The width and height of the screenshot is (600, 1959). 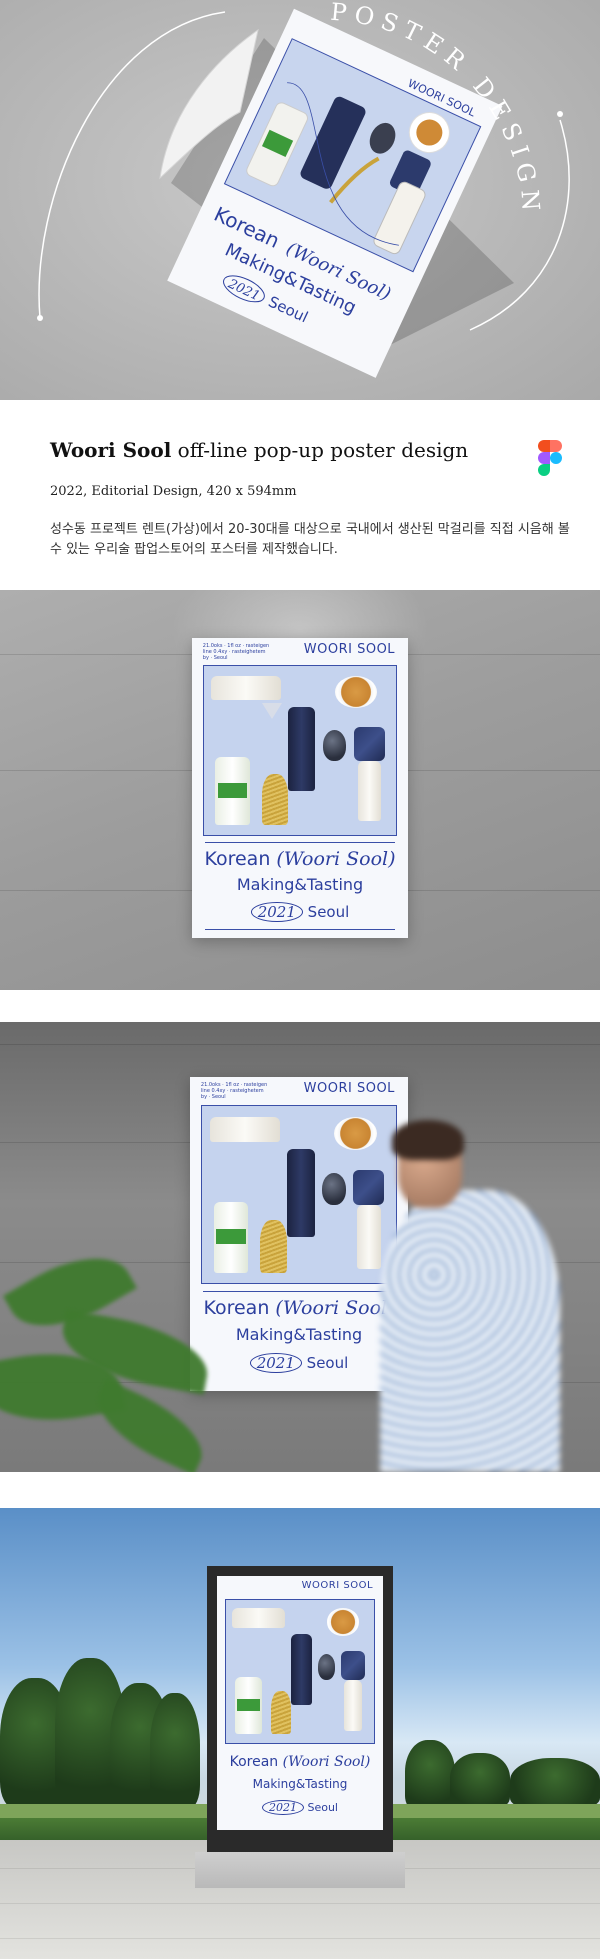 I want to click on project-title: Woori Sool off-line pop-up poster design, so click(x=259, y=450).